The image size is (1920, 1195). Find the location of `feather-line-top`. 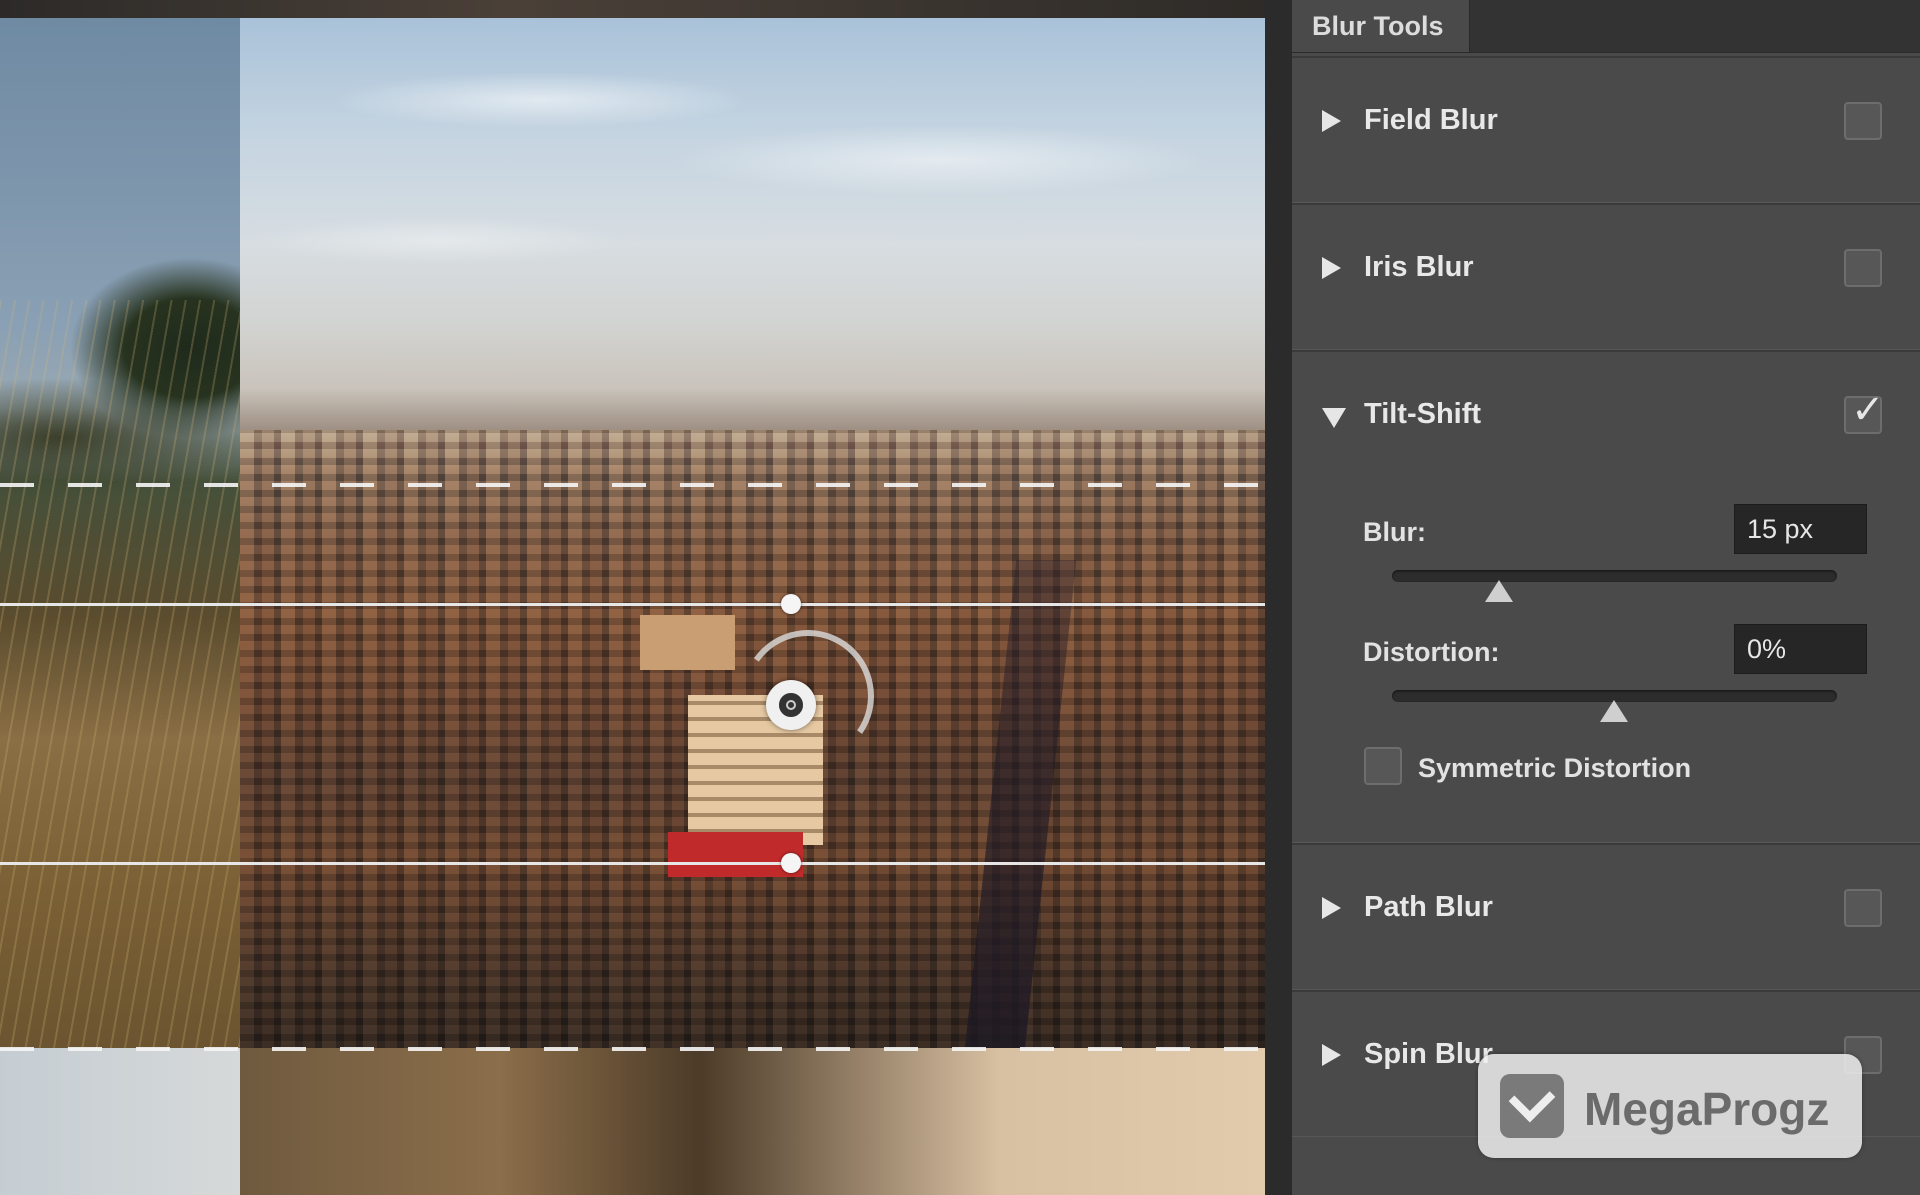

feather-line-top is located at coordinates (632, 485).